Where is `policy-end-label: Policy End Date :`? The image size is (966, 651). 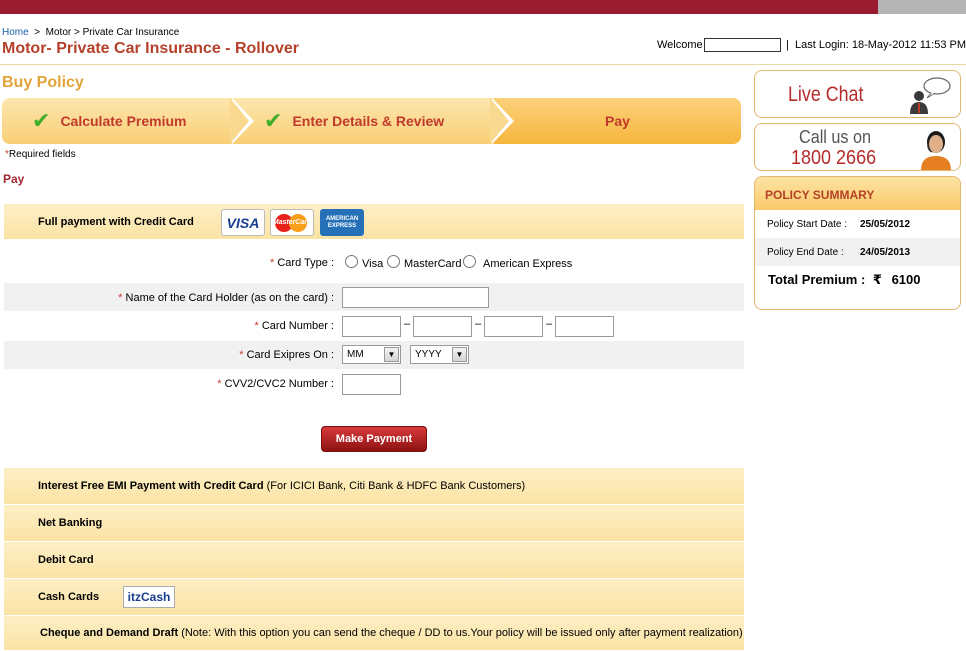 policy-end-label: Policy End Date : is located at coordinates (805, 252).